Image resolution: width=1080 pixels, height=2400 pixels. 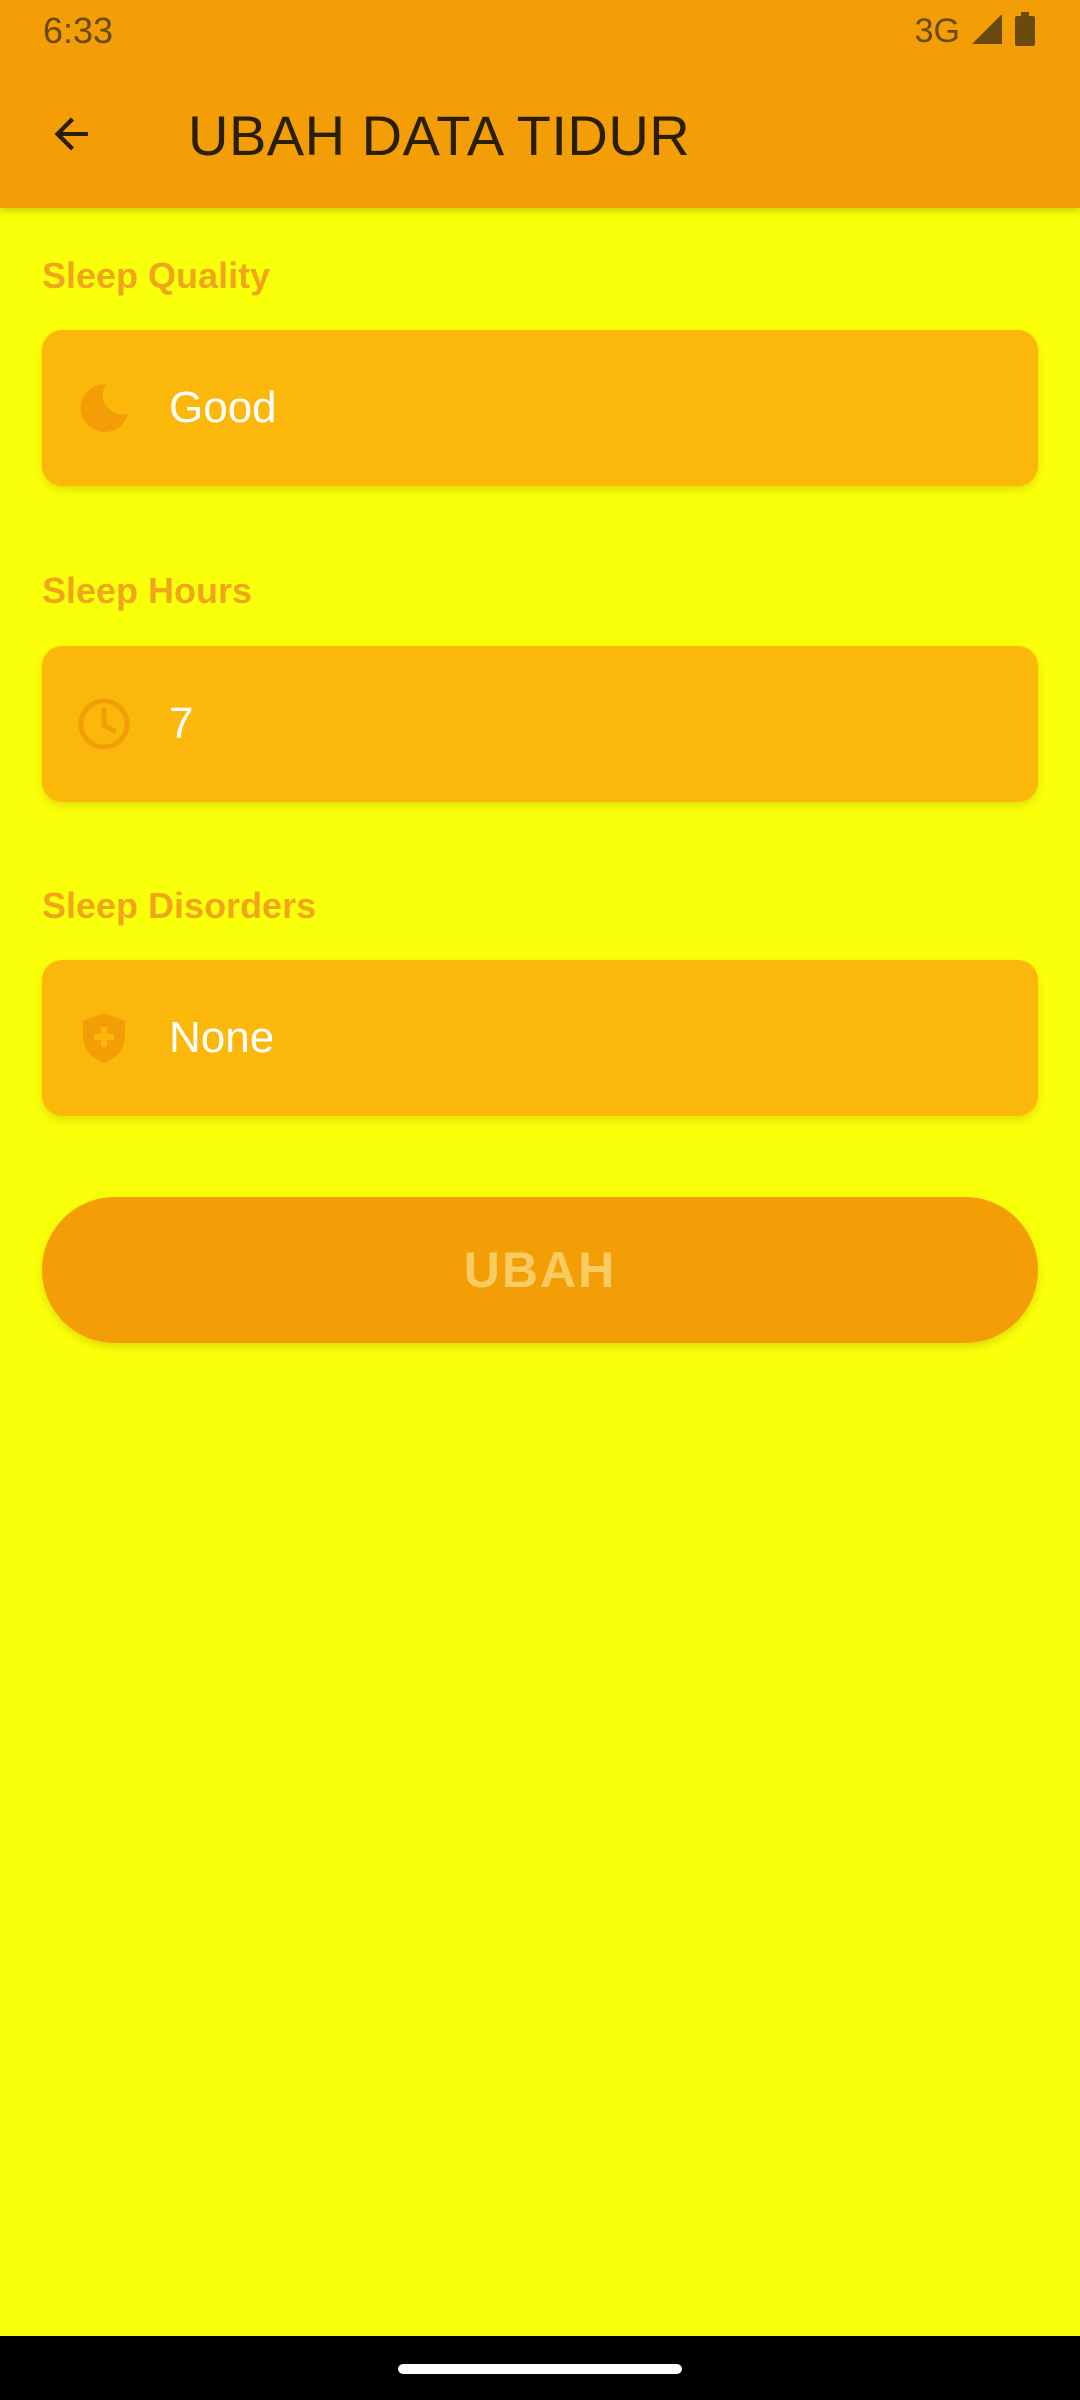 What do you see at coordinates (540, 724) in the screenshot?
I see `sleep-hours-field: 7` at bounding box center [540, 724].